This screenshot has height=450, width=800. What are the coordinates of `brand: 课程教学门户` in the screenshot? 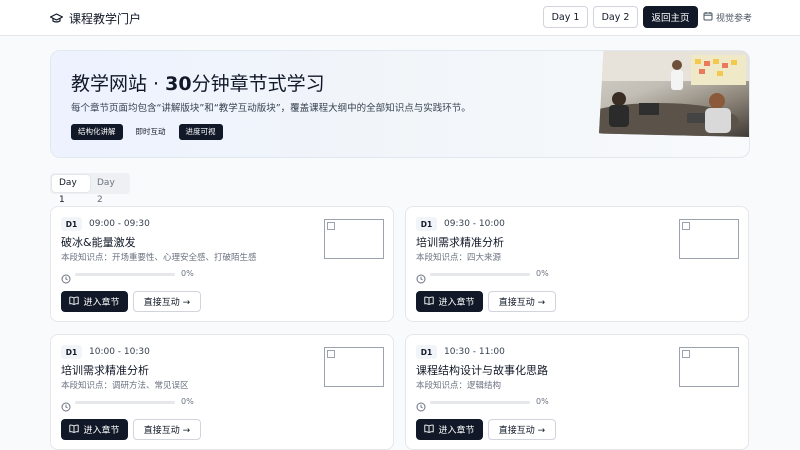 It's located at (95, 18).